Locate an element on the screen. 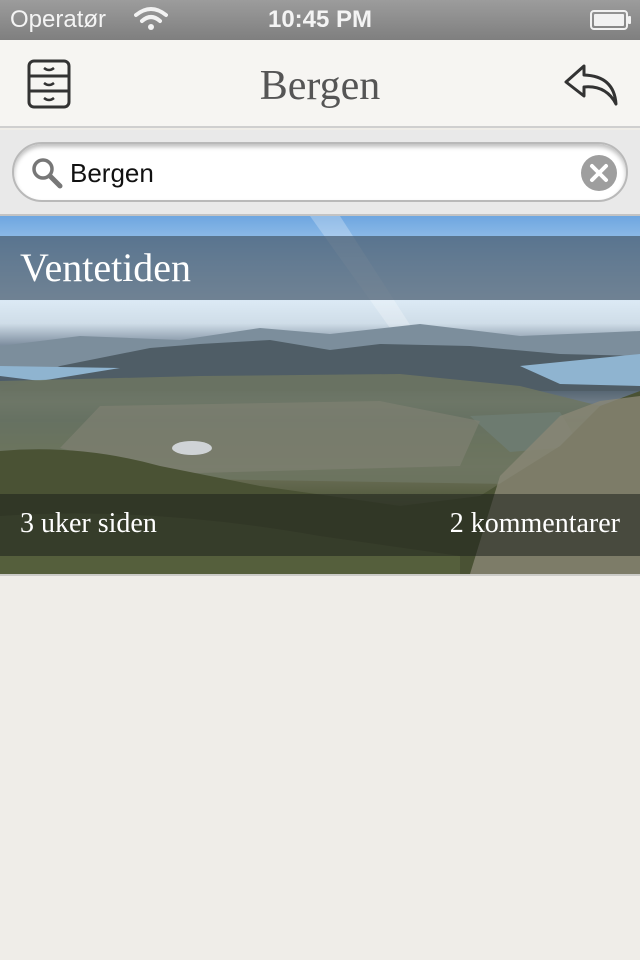 The image size is (640, 960). reply-arrow-icon is located at coordinates (591, 84).